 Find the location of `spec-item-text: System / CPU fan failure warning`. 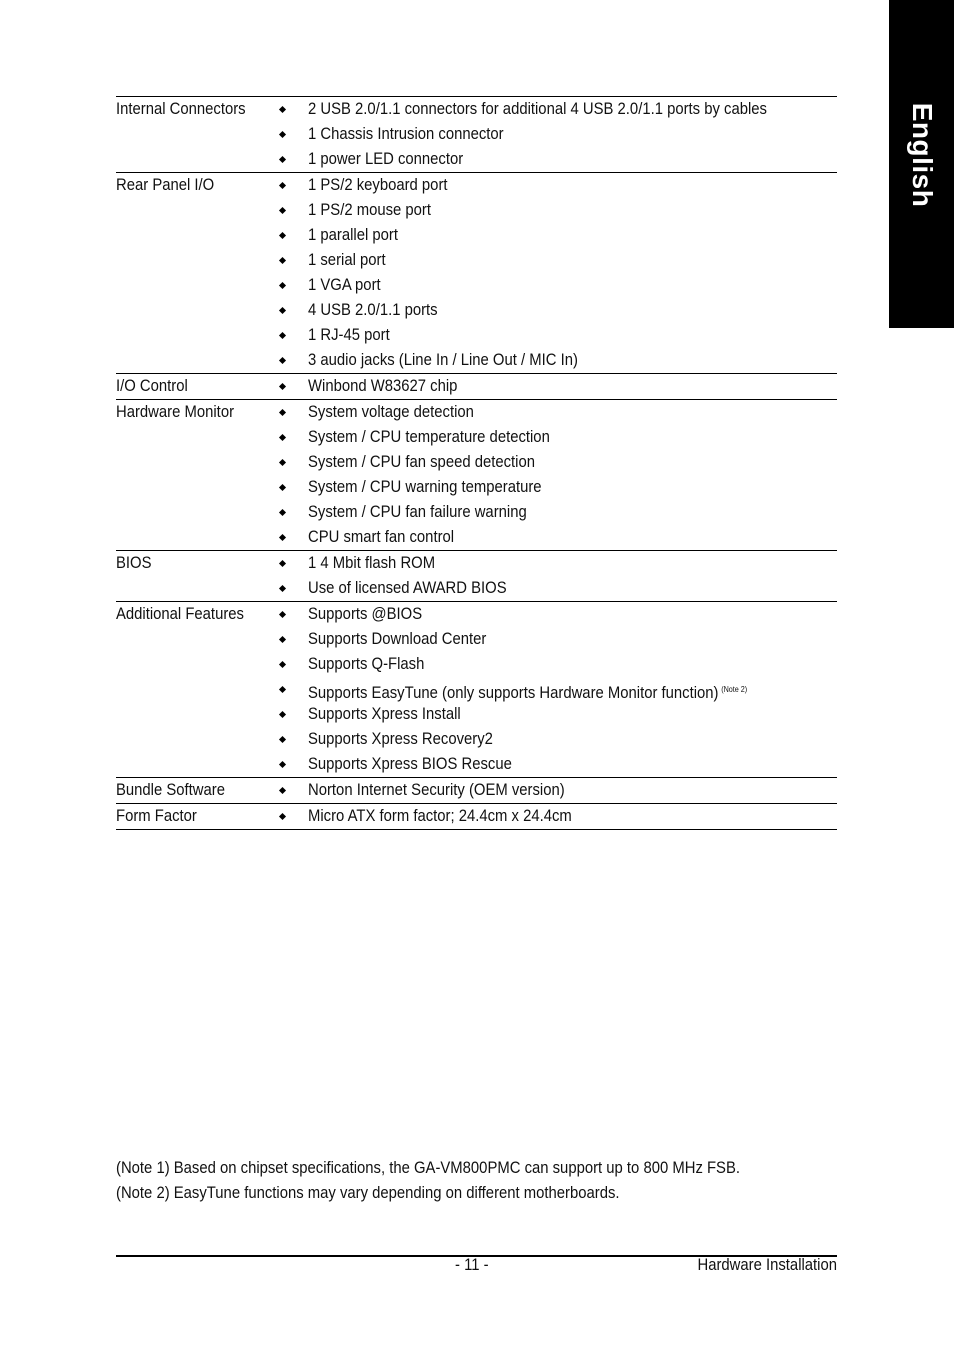

spec-item-text: System / CPU fan failure warning is located at coordinates (417, 512).